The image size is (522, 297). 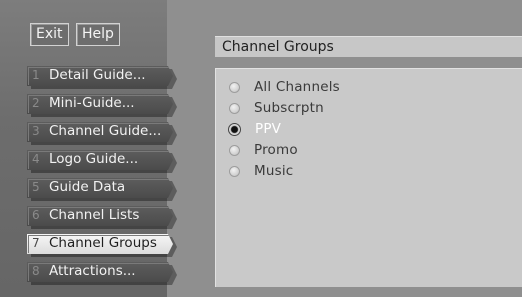 What do you see at coordinates (368, 46) in the screenshot?
I see `panel-title: Channel Groups` at bounding box center [368, 46].